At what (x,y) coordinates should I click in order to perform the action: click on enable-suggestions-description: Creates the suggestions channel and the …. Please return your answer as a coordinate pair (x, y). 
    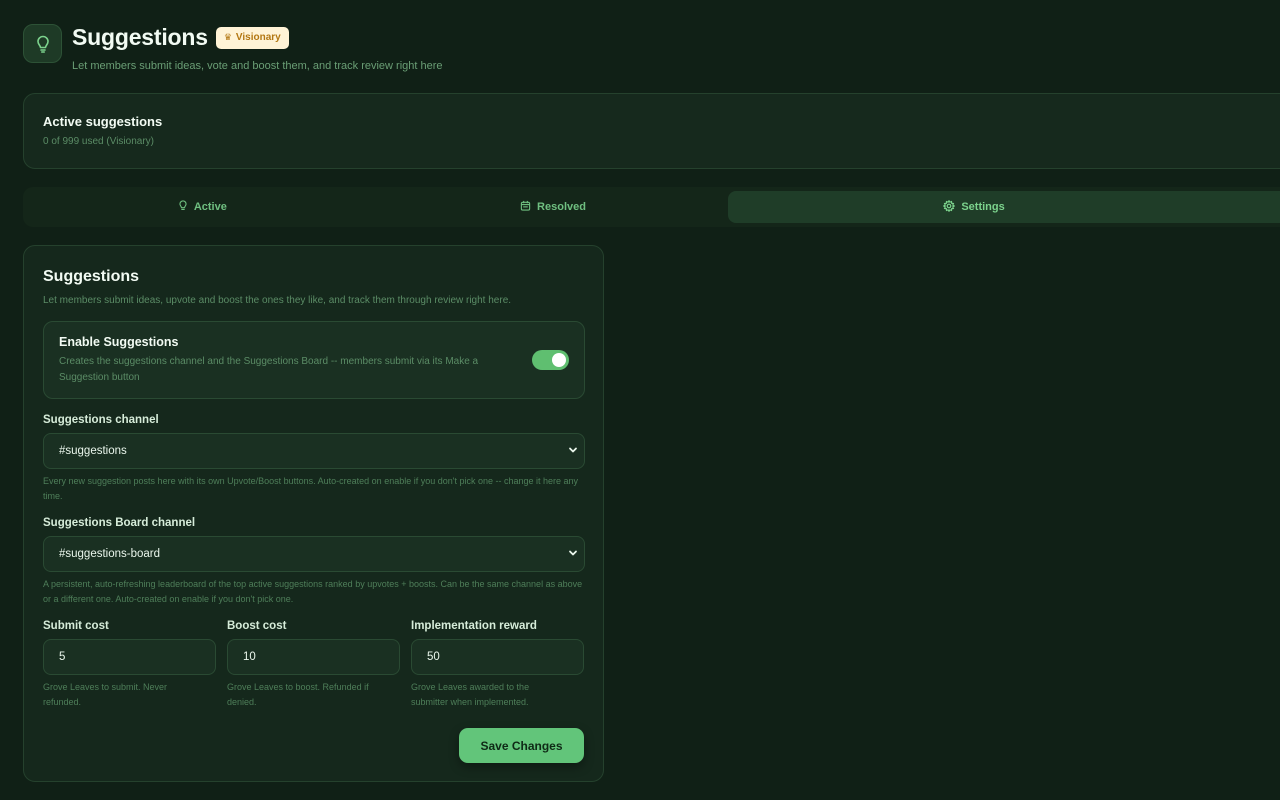
    Looking at the image, I should click on (269, 369).